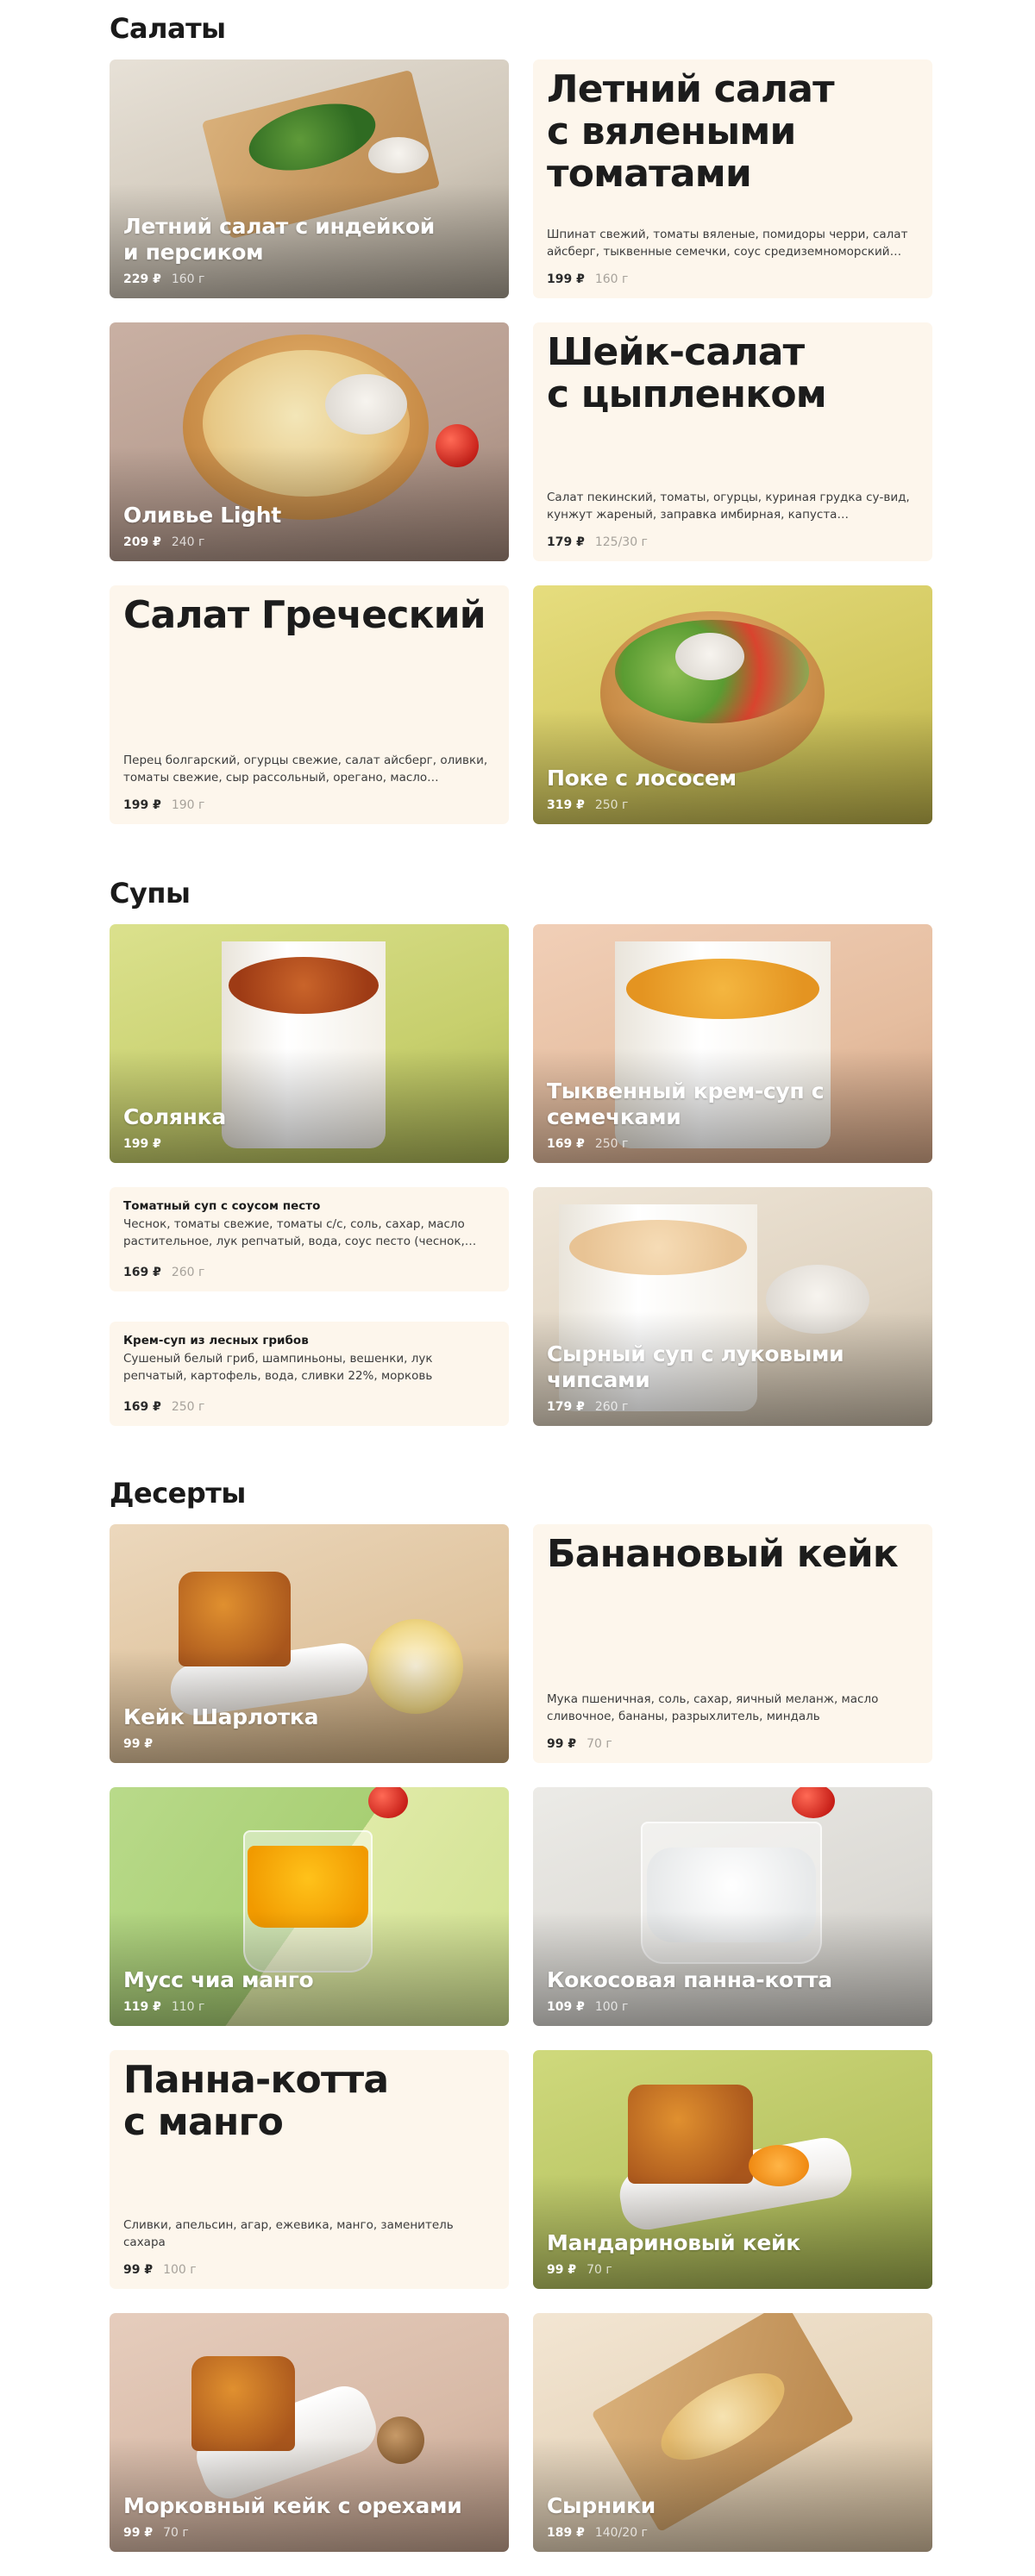  I want to click on product-meta: 99 ₽, so click(309, 1744).